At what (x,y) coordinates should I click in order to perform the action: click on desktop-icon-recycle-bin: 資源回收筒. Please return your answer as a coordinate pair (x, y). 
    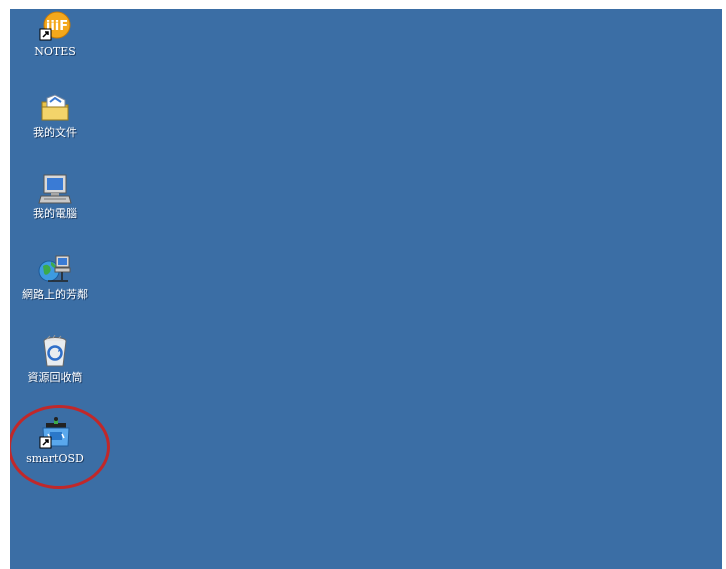
    Looking at the image, I should click on (55, 359).